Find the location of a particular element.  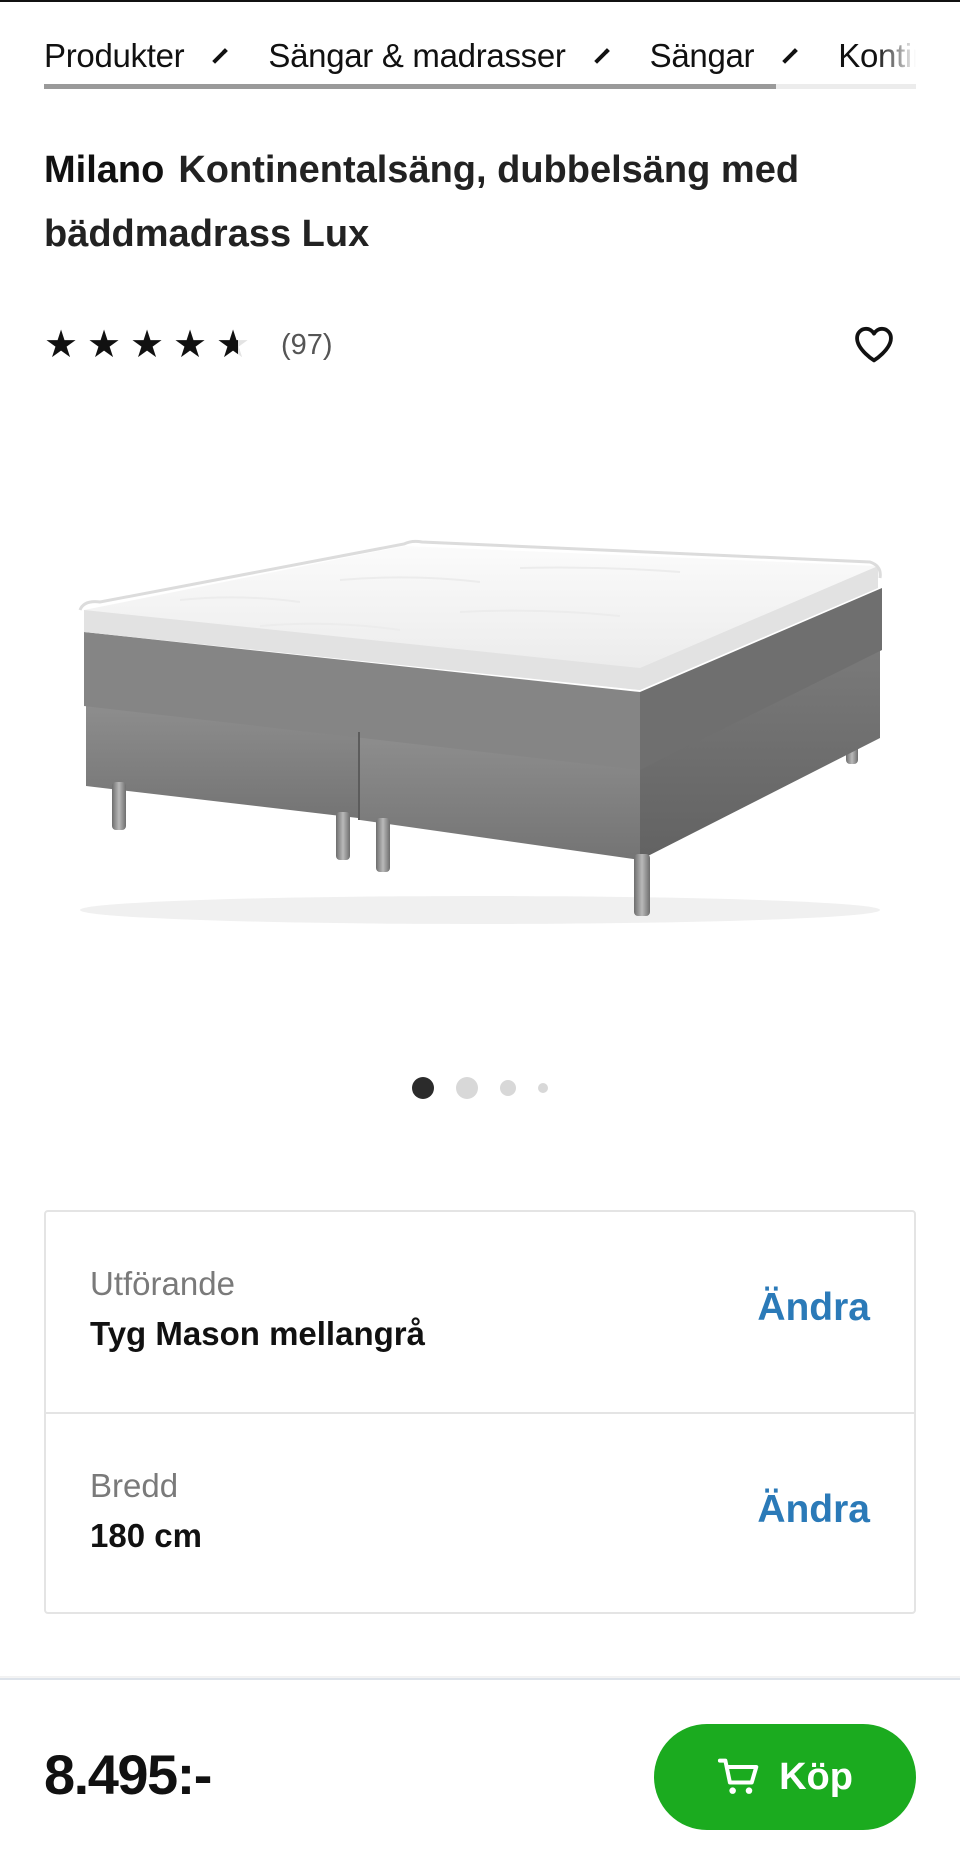

heart-icon is located at coordinates (874, 344).